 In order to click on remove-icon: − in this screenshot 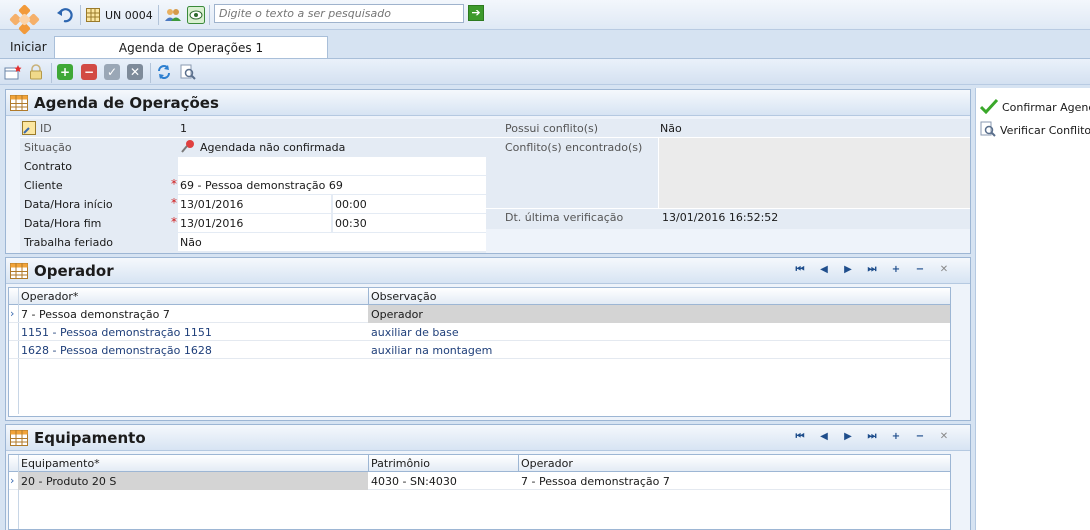, I will do `click(89, 72)`.